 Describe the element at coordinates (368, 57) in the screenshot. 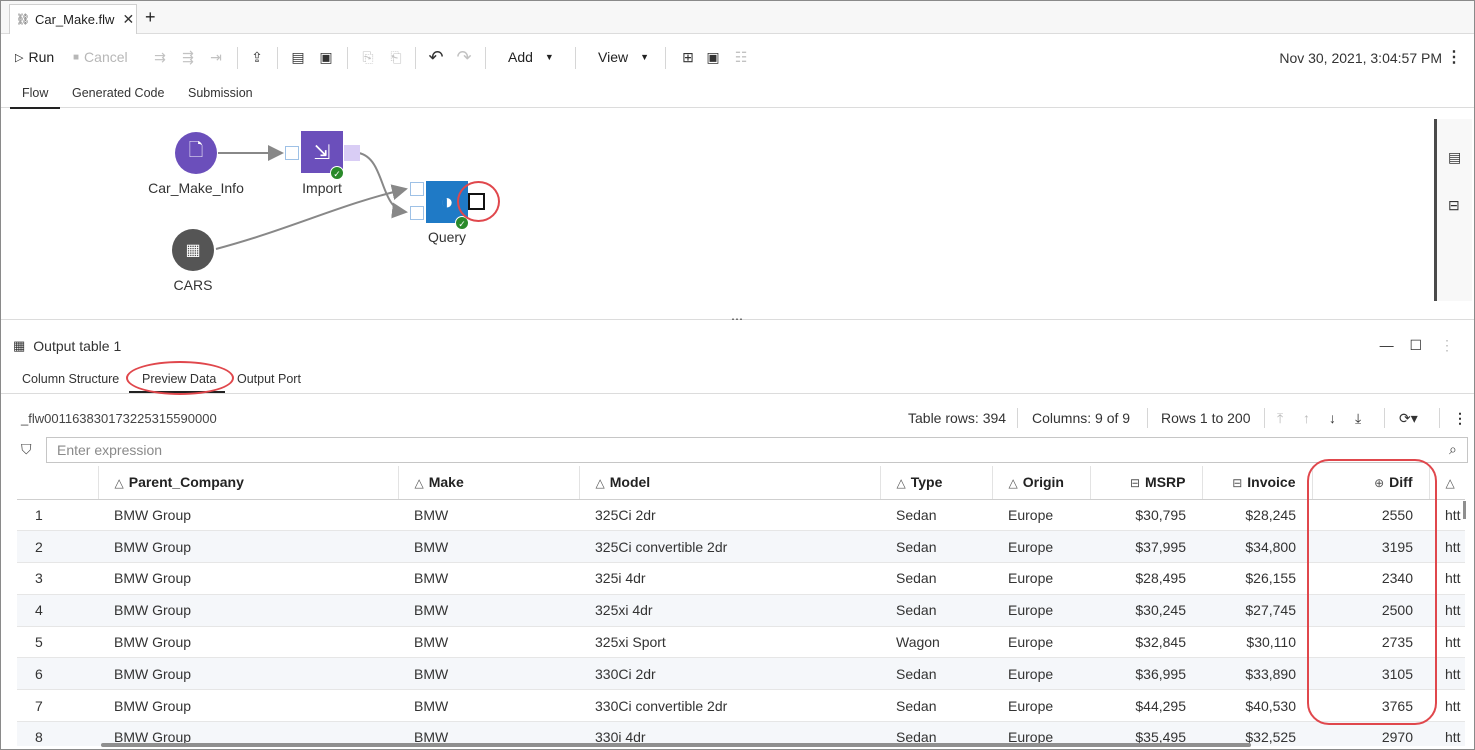

I see `copy-icon: ⎘` at that location.